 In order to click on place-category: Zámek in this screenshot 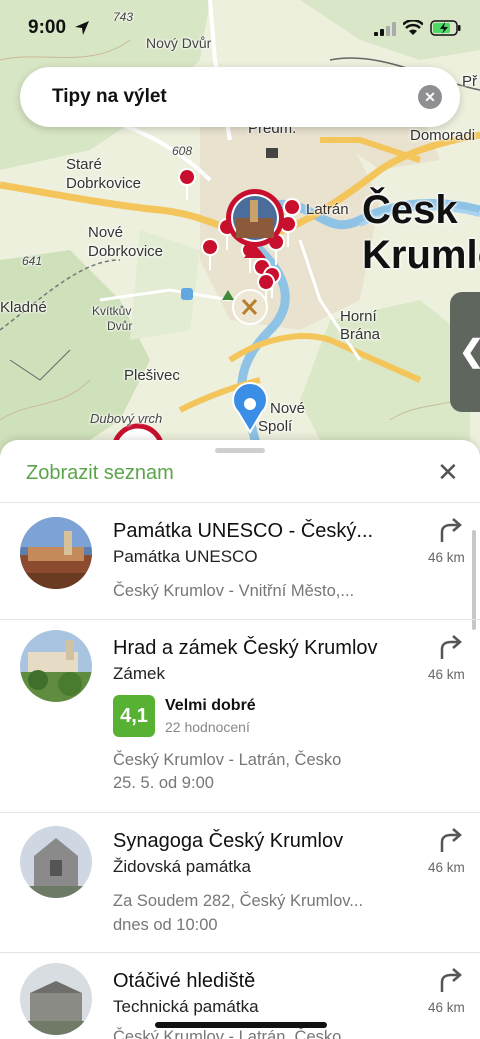, I will do `click(139, 673)`.